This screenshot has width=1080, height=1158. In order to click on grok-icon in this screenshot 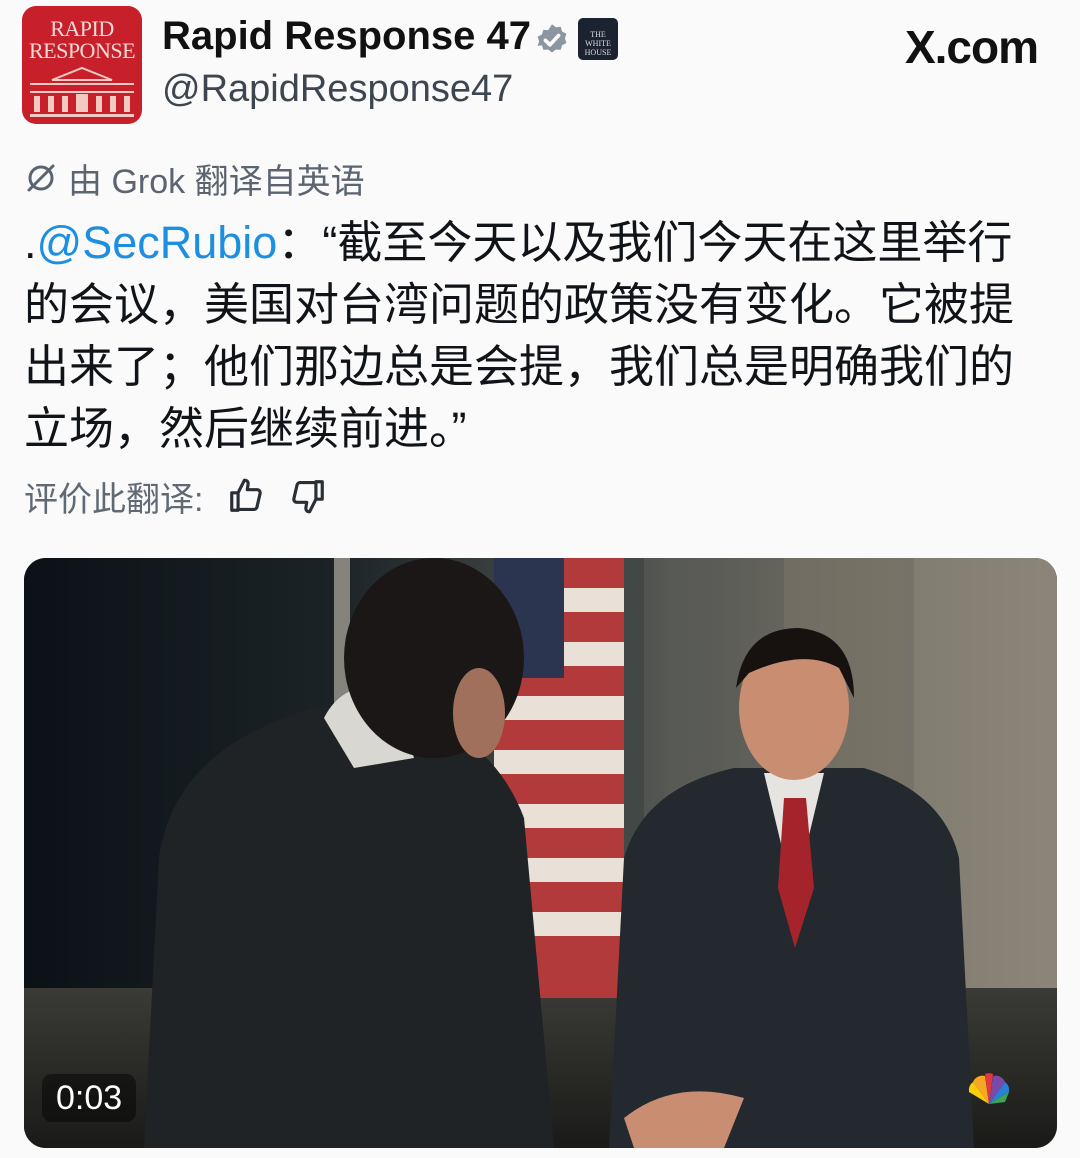, I will do `click(41, 178)`.